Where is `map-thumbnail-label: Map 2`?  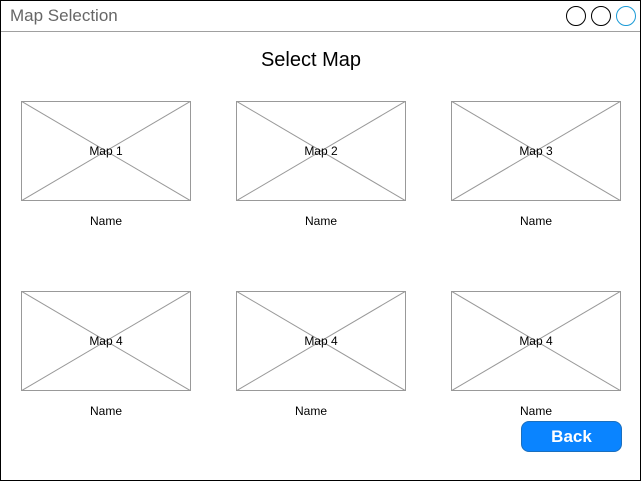
map-thumbnail-label: Map 2 is located at coordinates (321, 151).